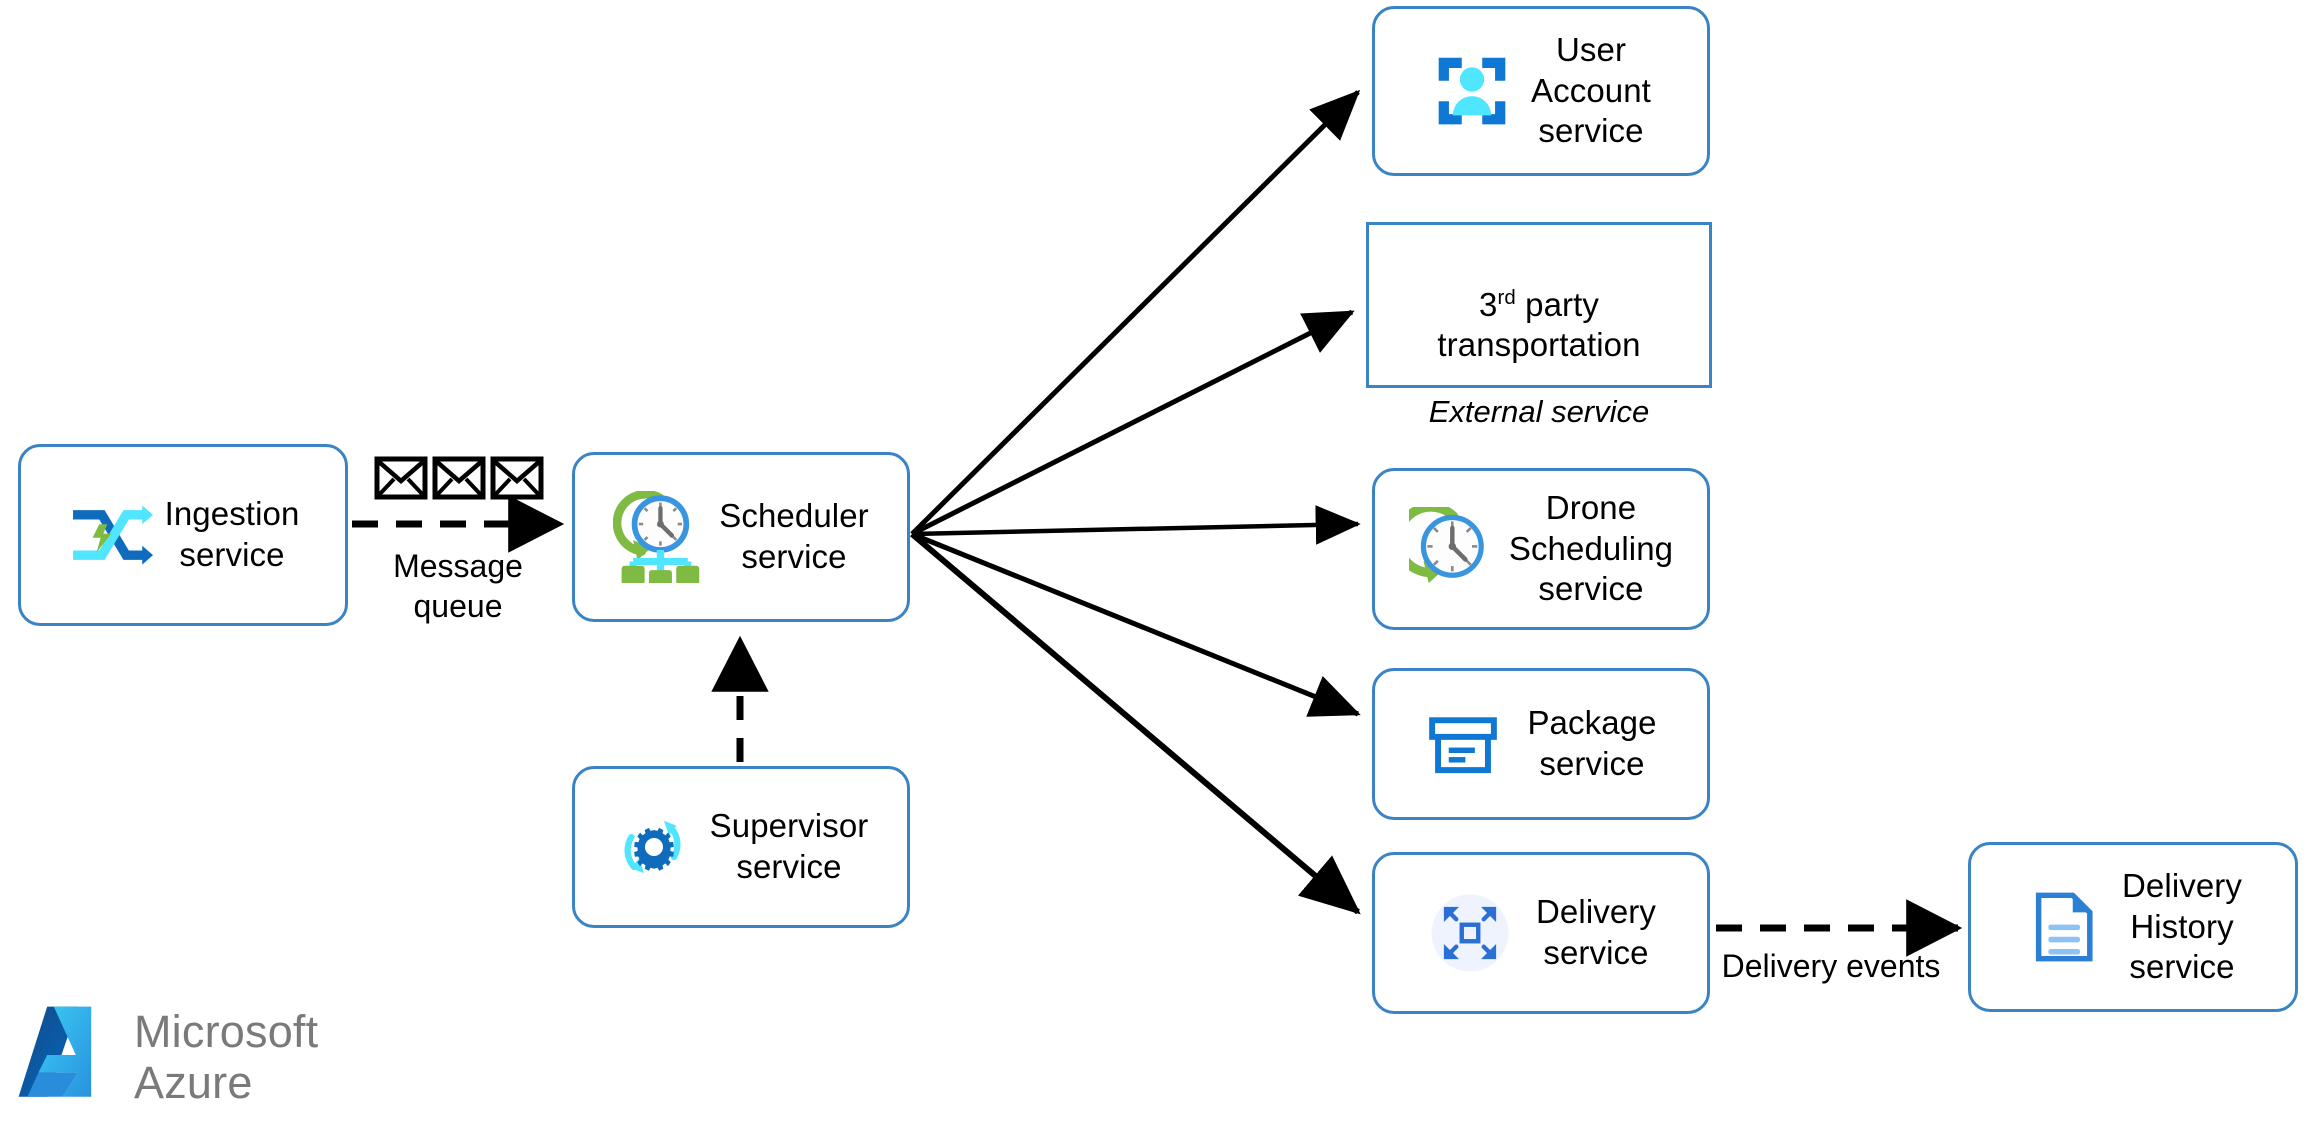 Image resolution: width=2308 pixels, height=1144 pixels. I want to click on third-party-prefix: 3, so click(1488, 304).